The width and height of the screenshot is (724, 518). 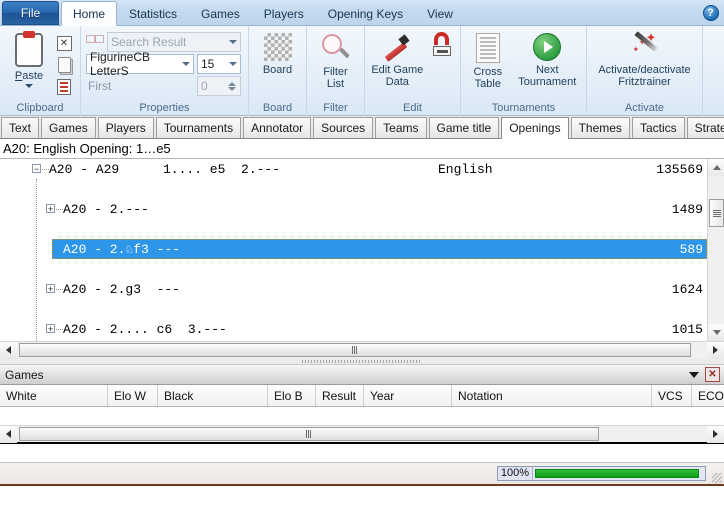 I want to click on tree-row-label: A20 - 2.g3 ---, so click(x=122, y=289).